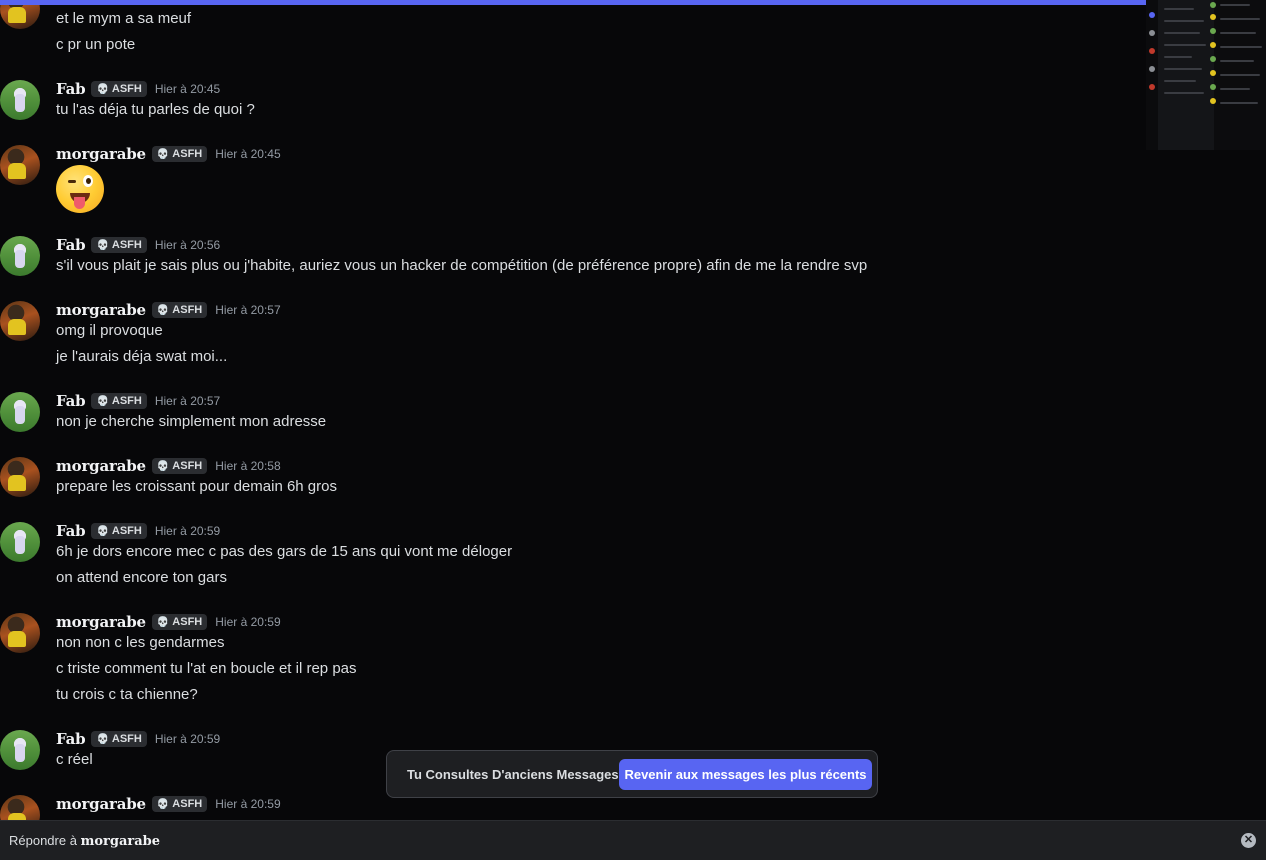  I want to click on message-header: morgarabe 💀 ASFH Hier à 20:57, so click(168, 310).